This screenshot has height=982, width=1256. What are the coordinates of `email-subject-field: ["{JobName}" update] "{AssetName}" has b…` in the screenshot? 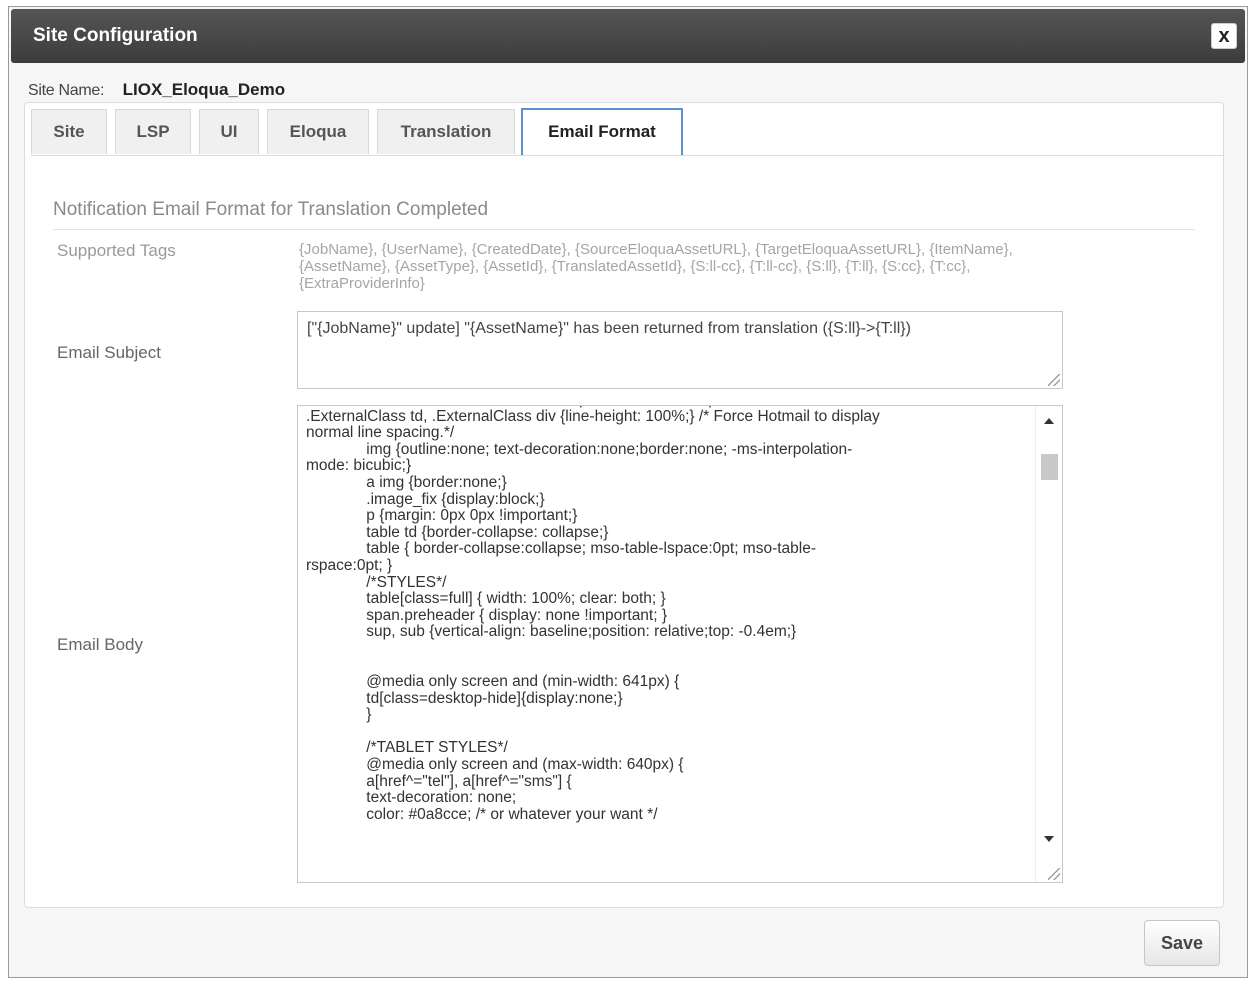 It's located at (680, 350).